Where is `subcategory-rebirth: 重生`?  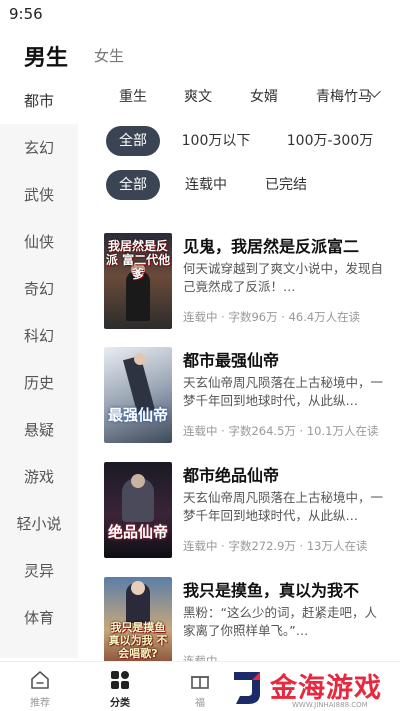 subcategory-rebirth: 重生 is located at coordinates (133, 96).